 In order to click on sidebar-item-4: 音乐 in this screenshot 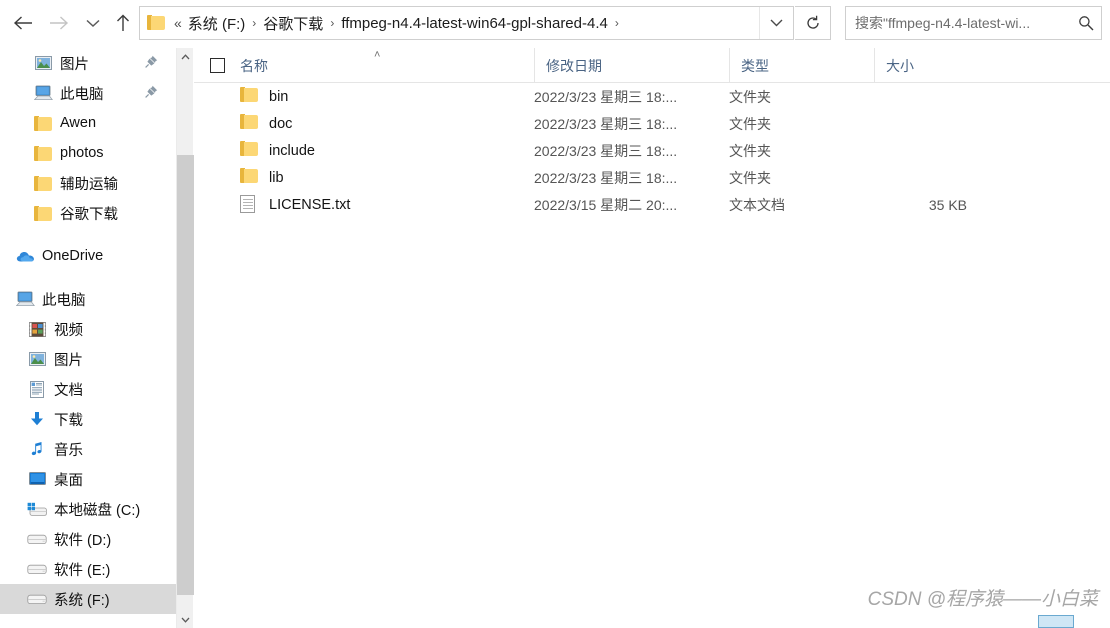, I will do `click(88, 449)`.